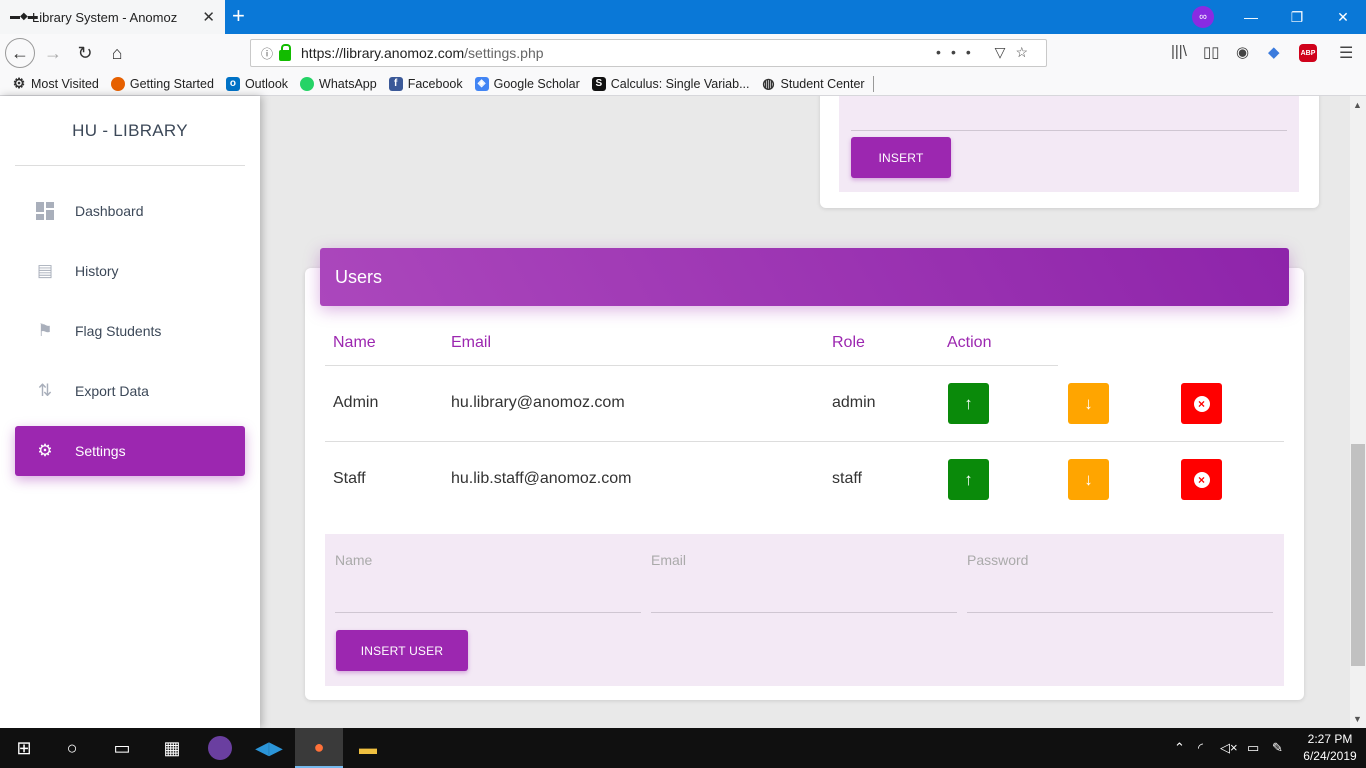  Describe the element at coordinates (45, 330) in the screenshot. I see `flag-icon: ⚑` at that location.